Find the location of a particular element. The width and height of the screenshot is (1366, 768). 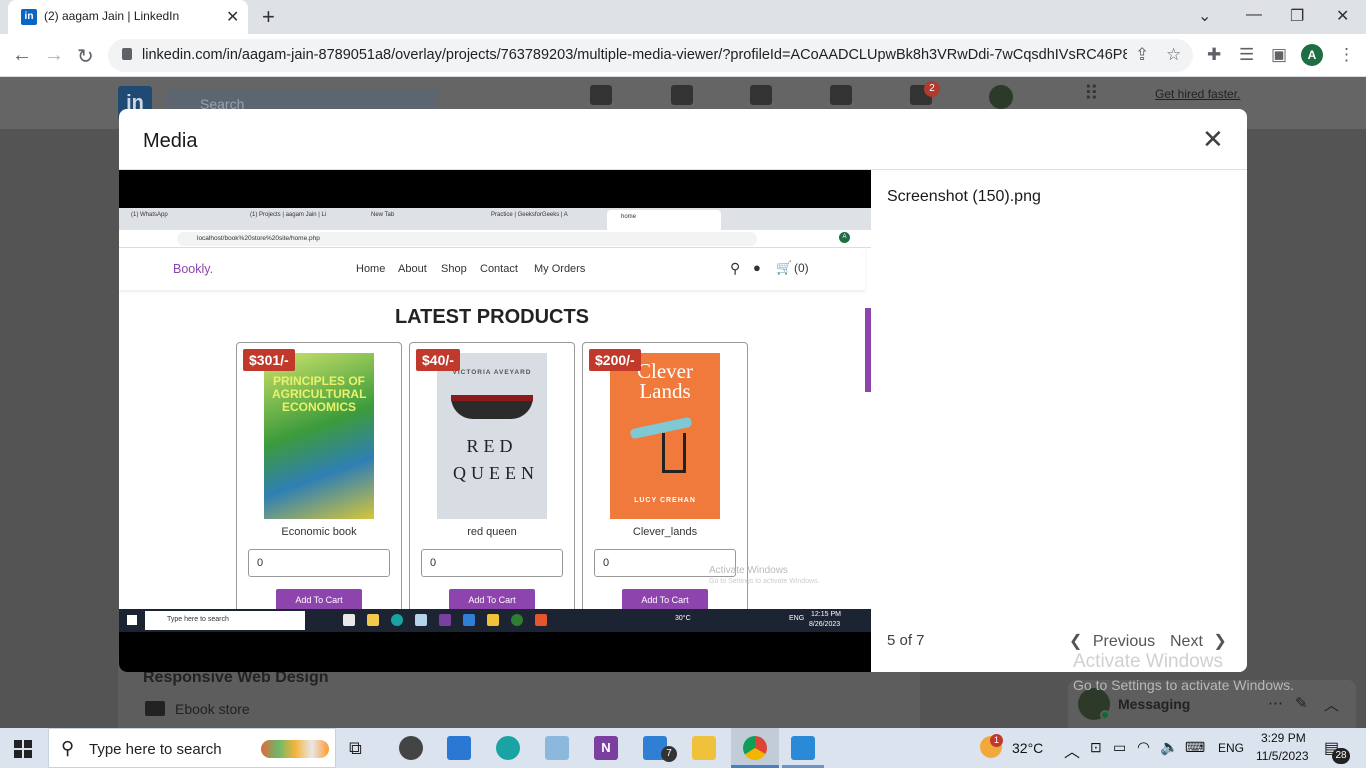

task-view-icon: ⧉ is located at coordinates (360, 748).